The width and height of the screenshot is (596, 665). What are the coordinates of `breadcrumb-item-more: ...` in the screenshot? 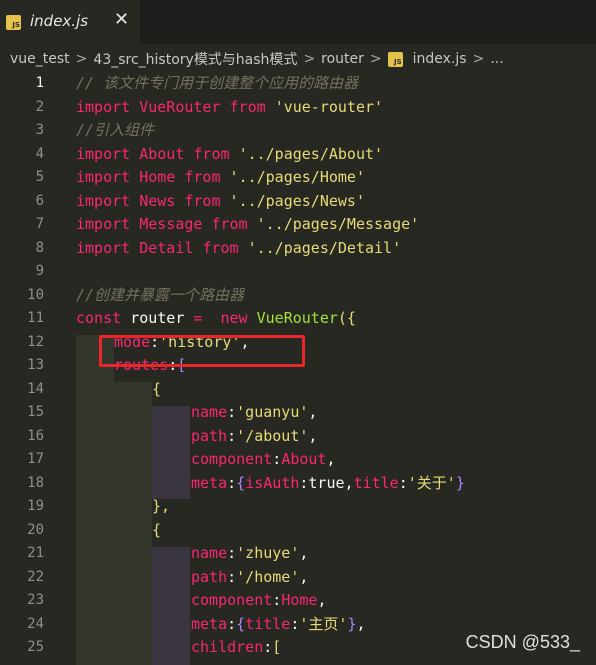 It's located at (496, 59).